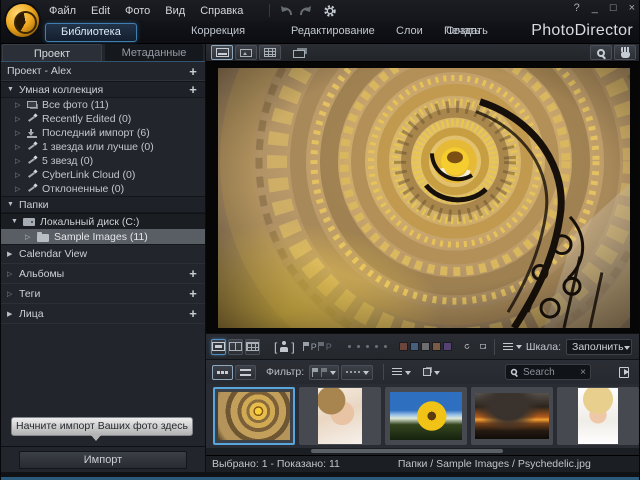 Image resolution: width=640 pixels, height=480 pixels. I want to click on menu-photo: Фото, so click(137, 11).